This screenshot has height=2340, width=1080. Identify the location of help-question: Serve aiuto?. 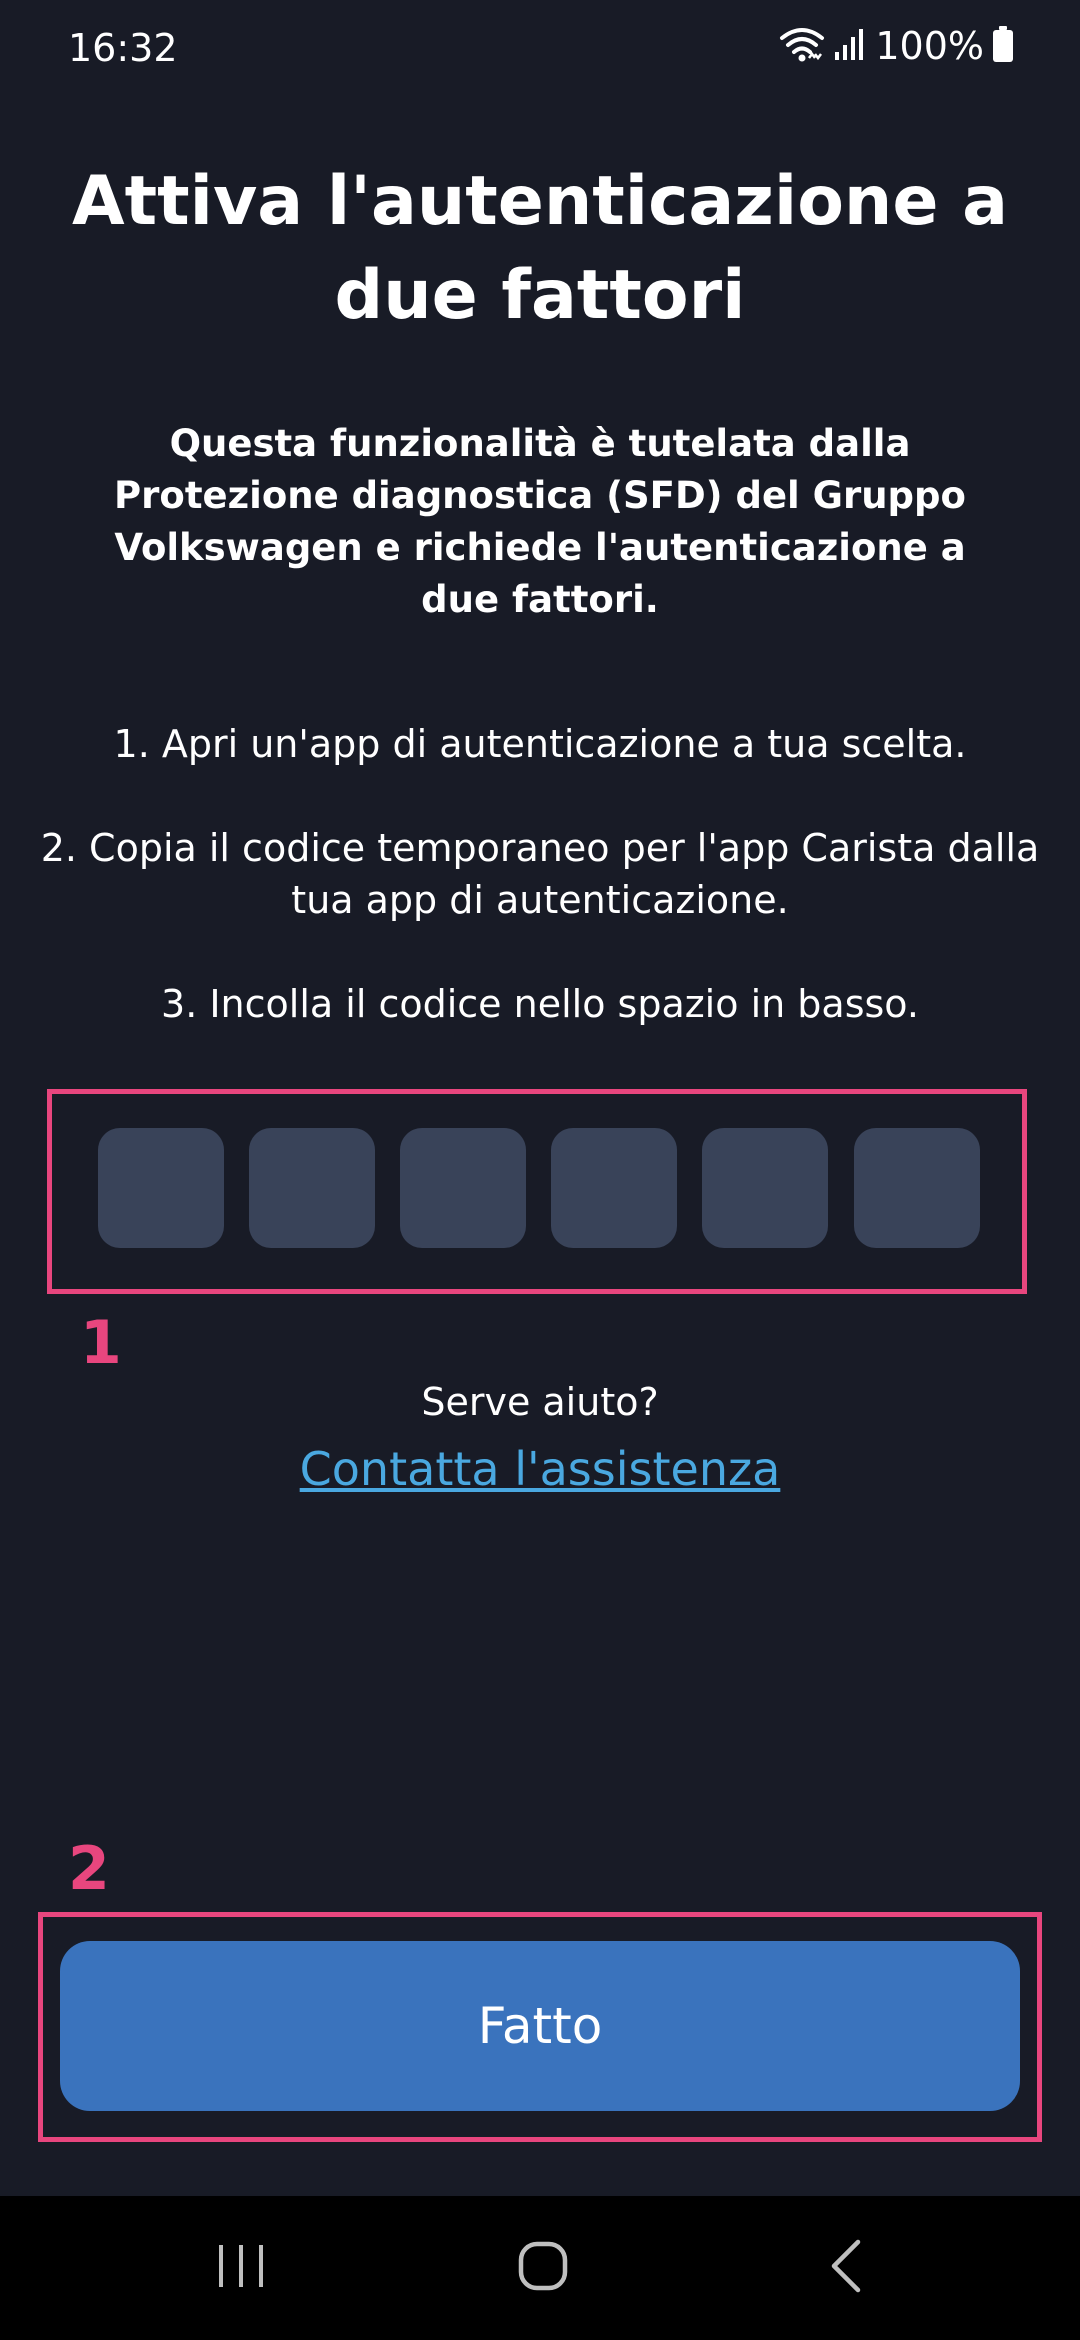
(540, 1402).